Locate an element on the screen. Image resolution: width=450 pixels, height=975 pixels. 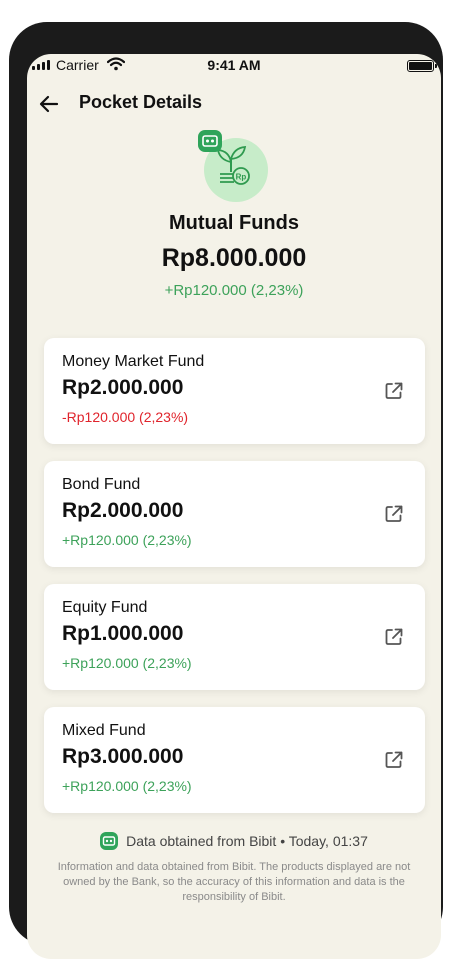
fund-amount: Rp1.000.000 is located at coordinates (123, 633).